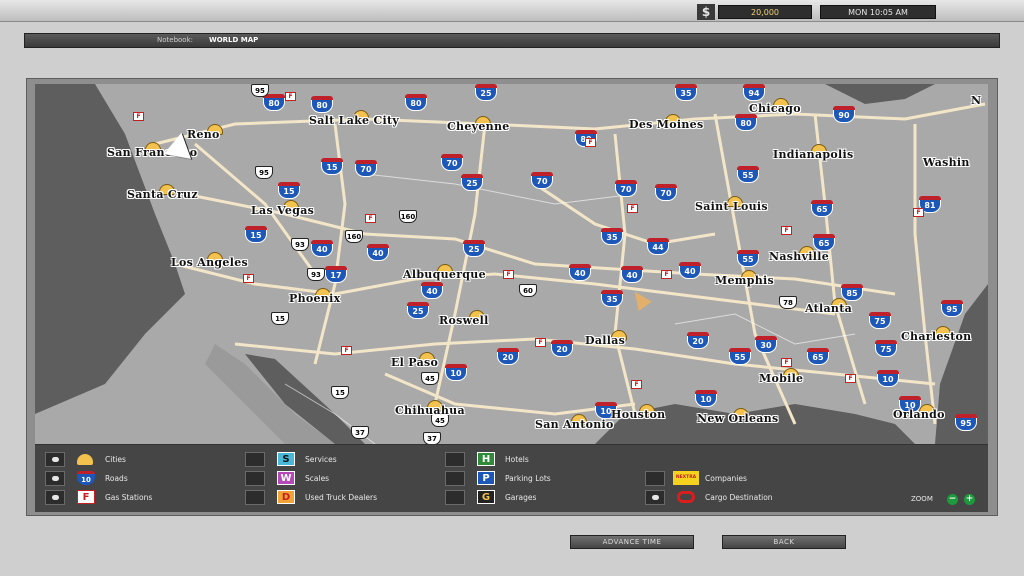 This screenshot has width=1024, height=576. I want to click on gas-station-icon: F, so click(86, 497).